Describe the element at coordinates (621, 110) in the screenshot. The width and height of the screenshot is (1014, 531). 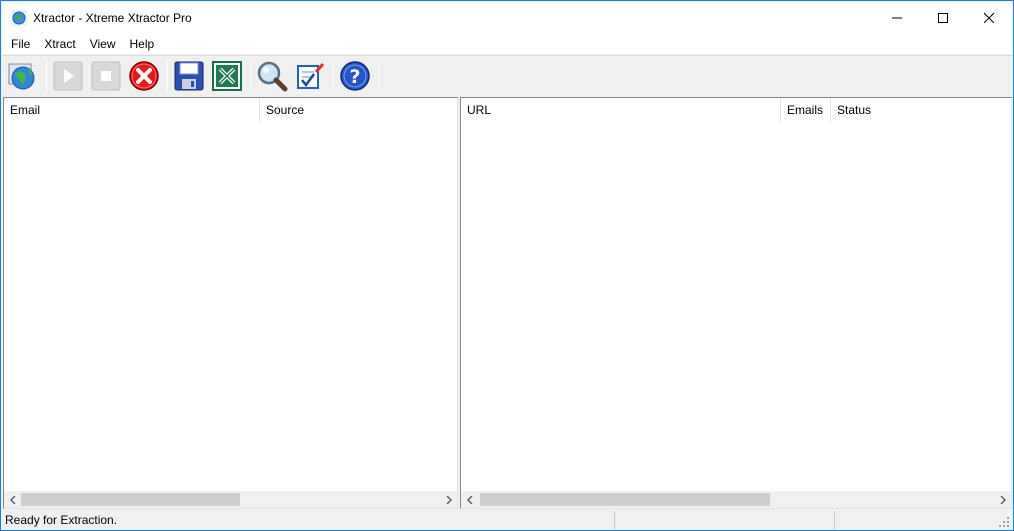
I see `column-header-url: URL` at that location.